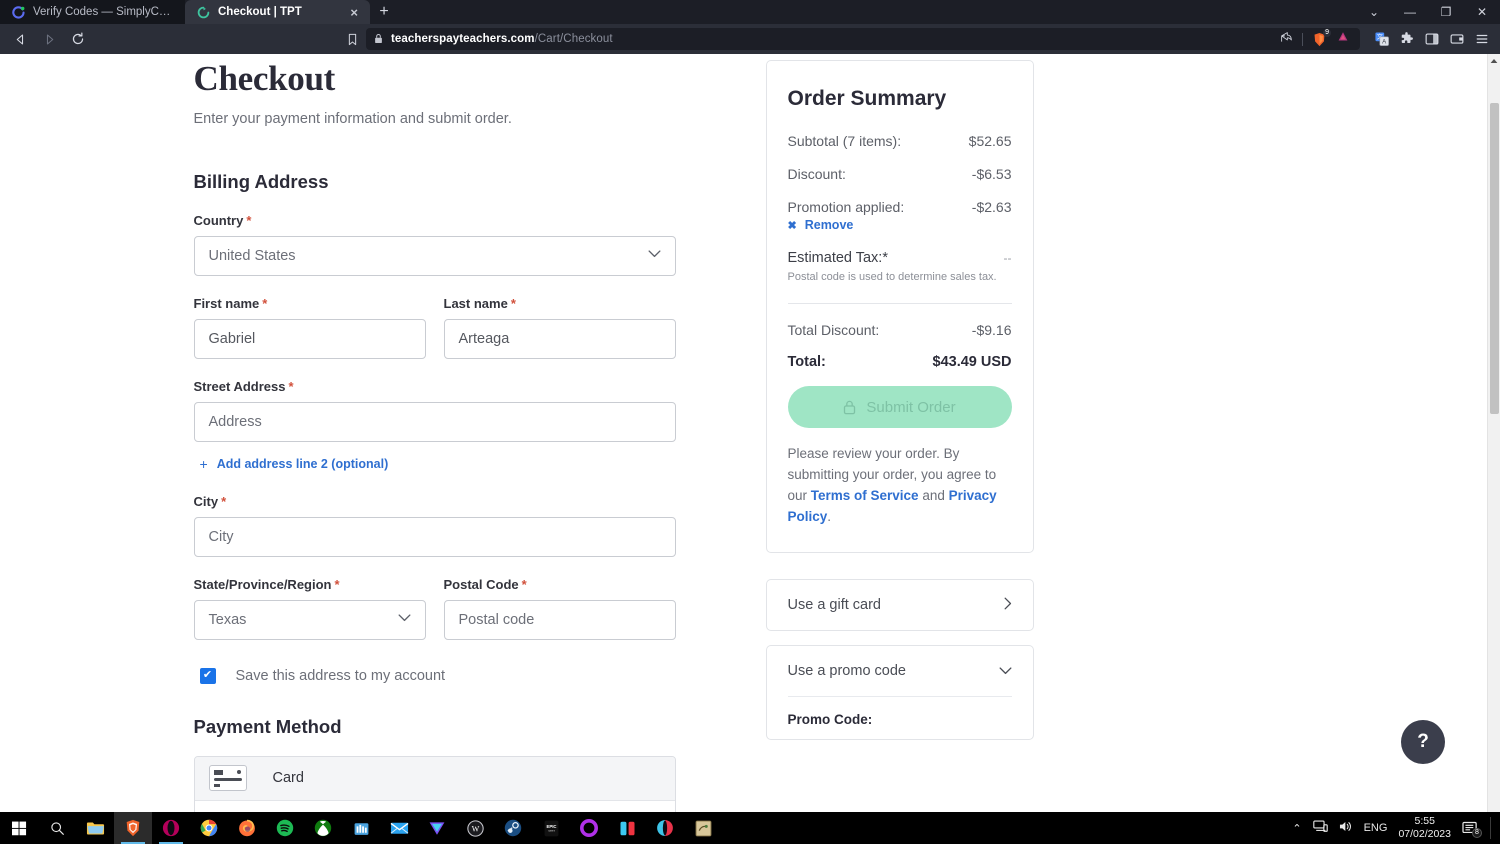  I want to click on promo-code-label: Use a promo code, so click(846, 670).